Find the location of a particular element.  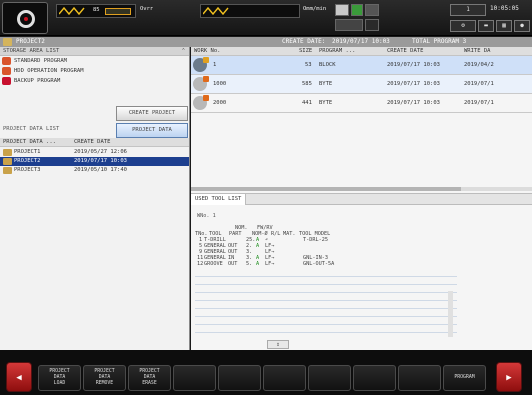

tool-nom: 5. is located at coordinates (249, 264).